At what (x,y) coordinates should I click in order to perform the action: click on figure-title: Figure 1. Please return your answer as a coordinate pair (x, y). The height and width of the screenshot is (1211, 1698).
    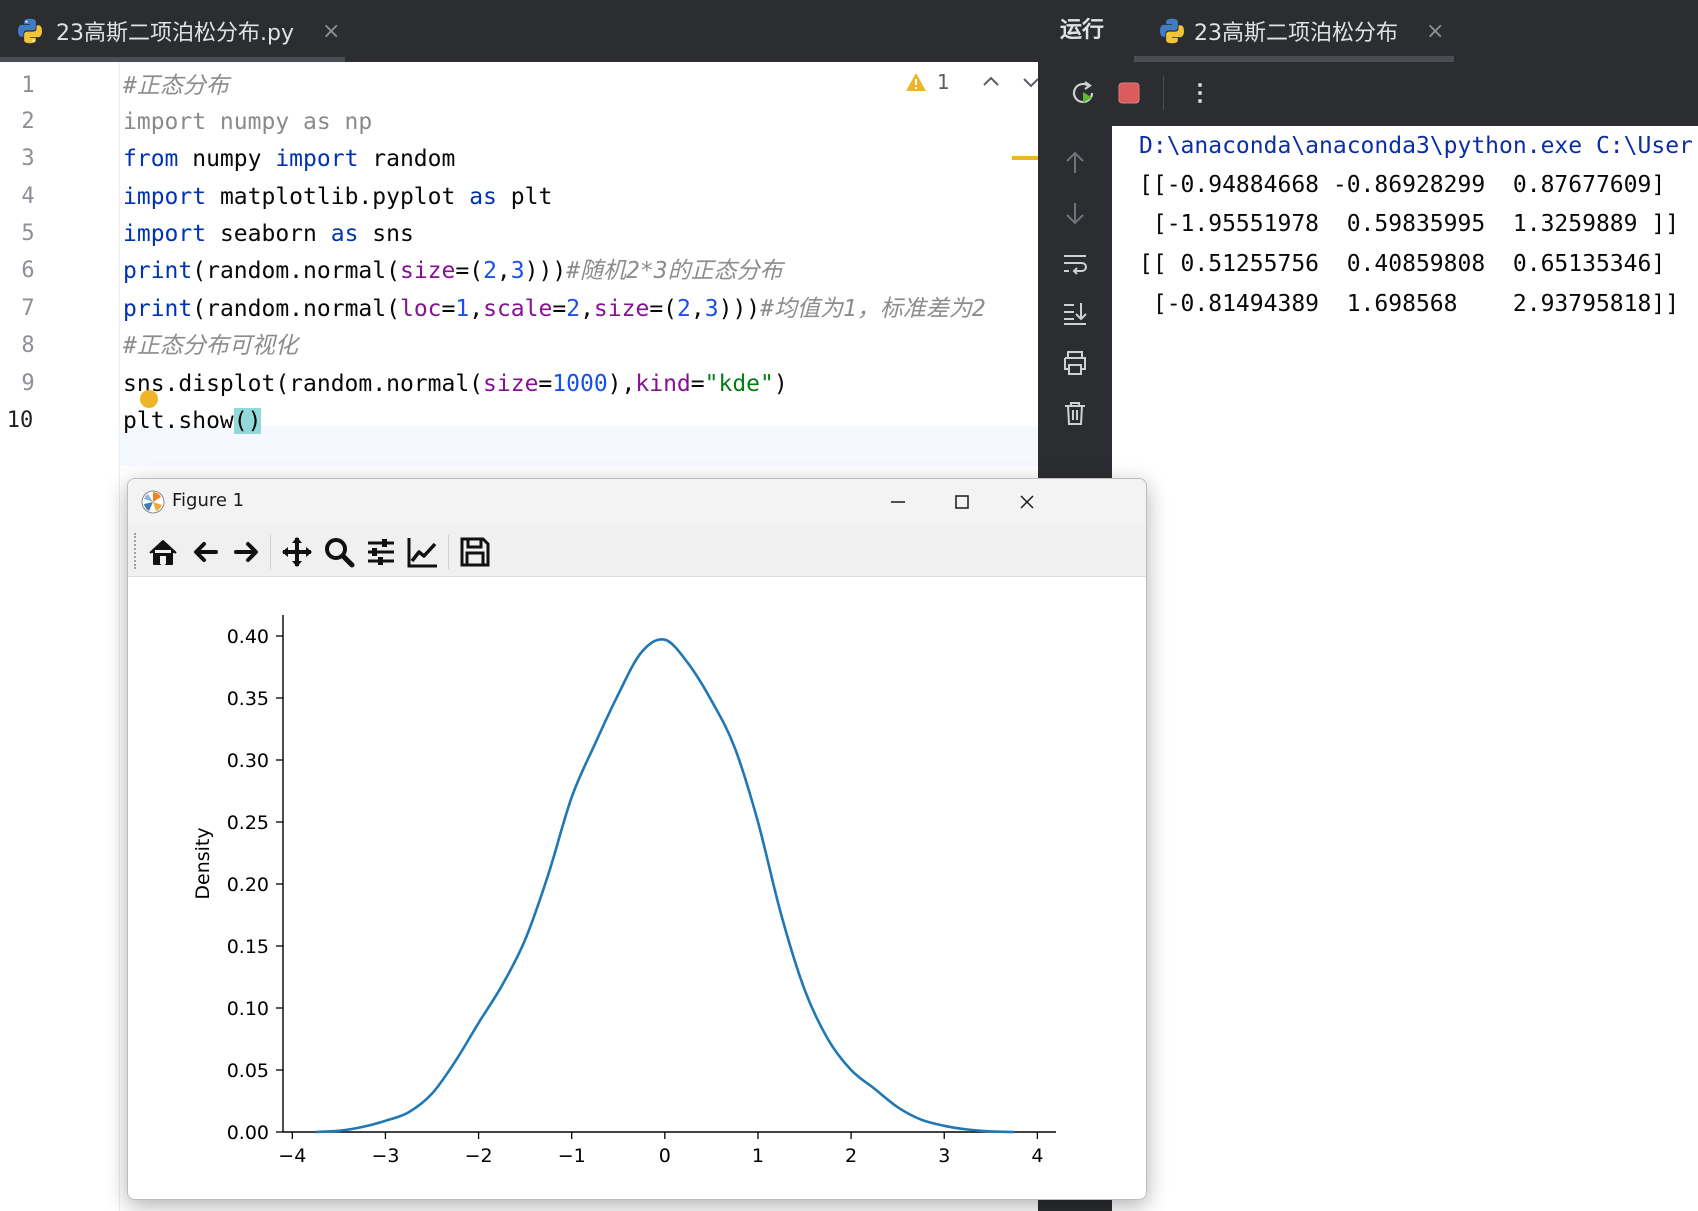
    Looking at the image, I should click on (208, 500).